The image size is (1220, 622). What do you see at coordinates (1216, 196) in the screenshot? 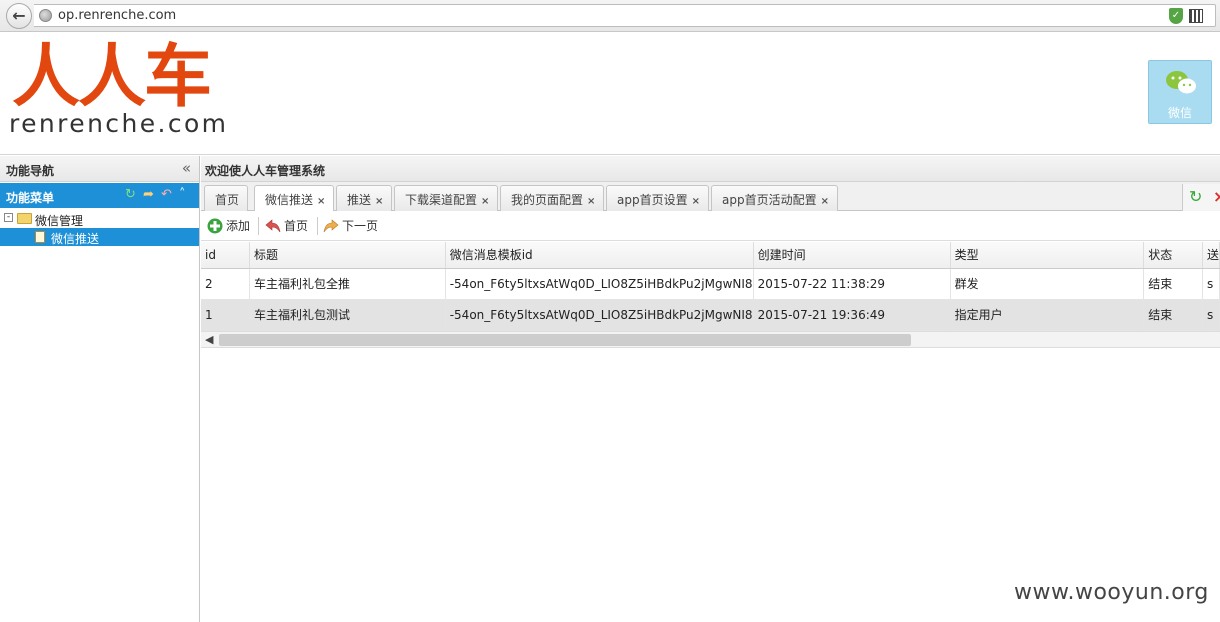
I see `close-all-icon: ×` at bounding box center [1216, 196].